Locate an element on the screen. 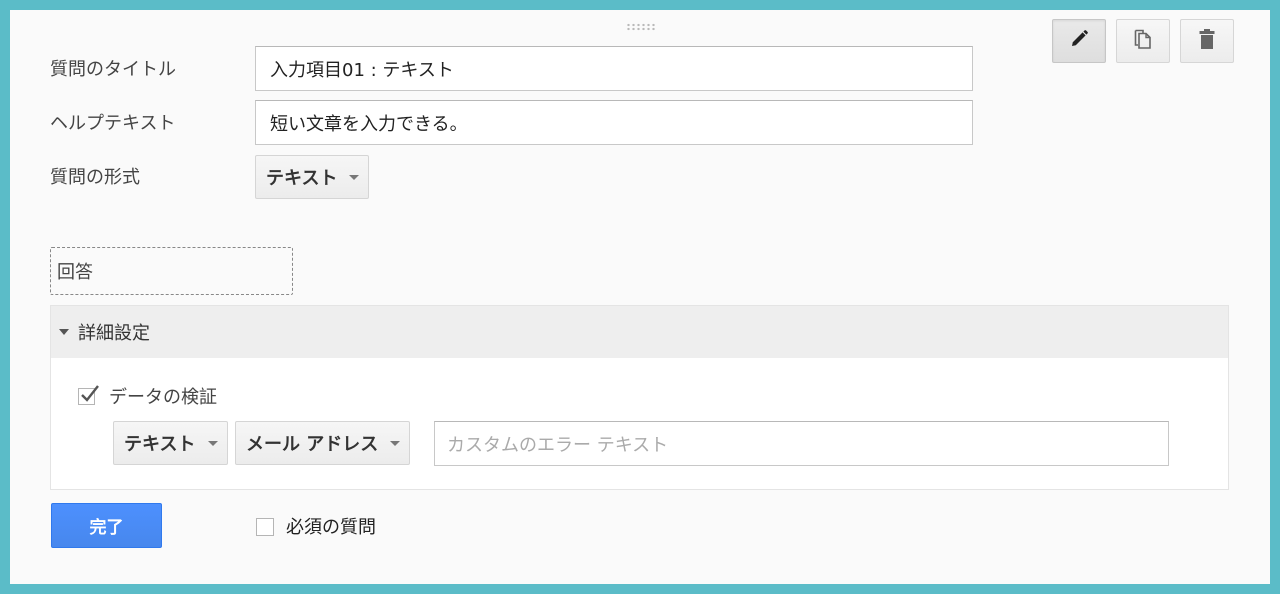 The image size is (1280, 594). validation-checkbox is located at coordinates (88, 395).